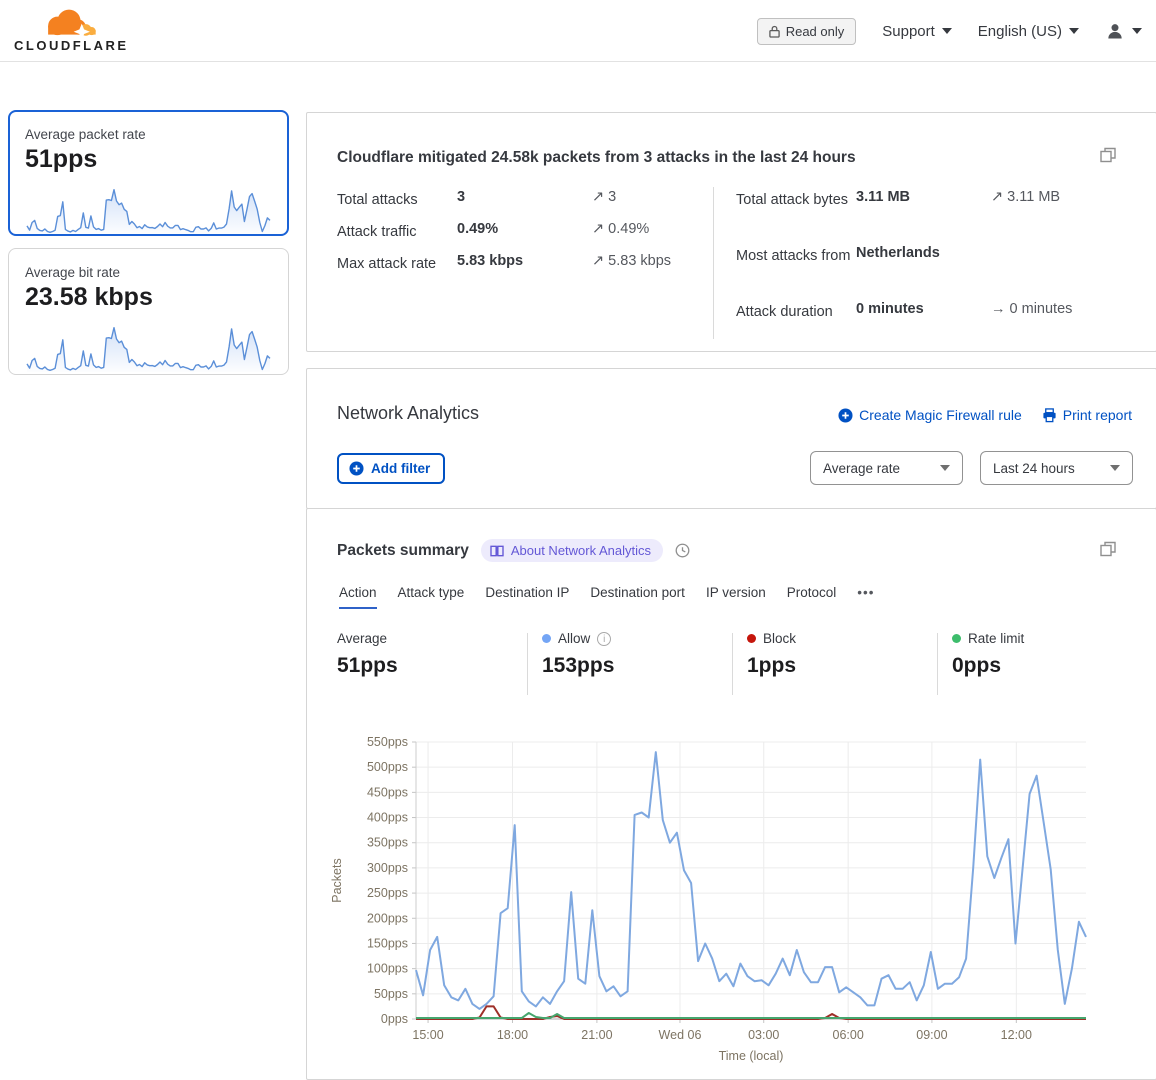 The width and height of the screenshot is (1156, 1080). Describe the element at coordinates (637, 597) in the screenshot. I see `tab-destination-port: Destination port` at that location.